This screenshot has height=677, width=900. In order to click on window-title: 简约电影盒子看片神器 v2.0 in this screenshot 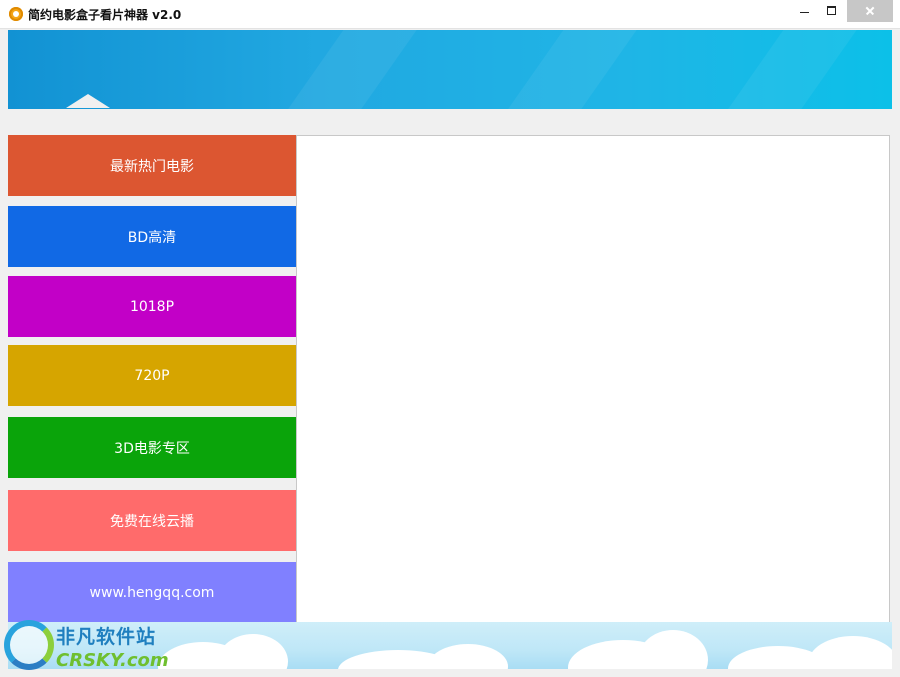, I will do `click(105, 15)`.